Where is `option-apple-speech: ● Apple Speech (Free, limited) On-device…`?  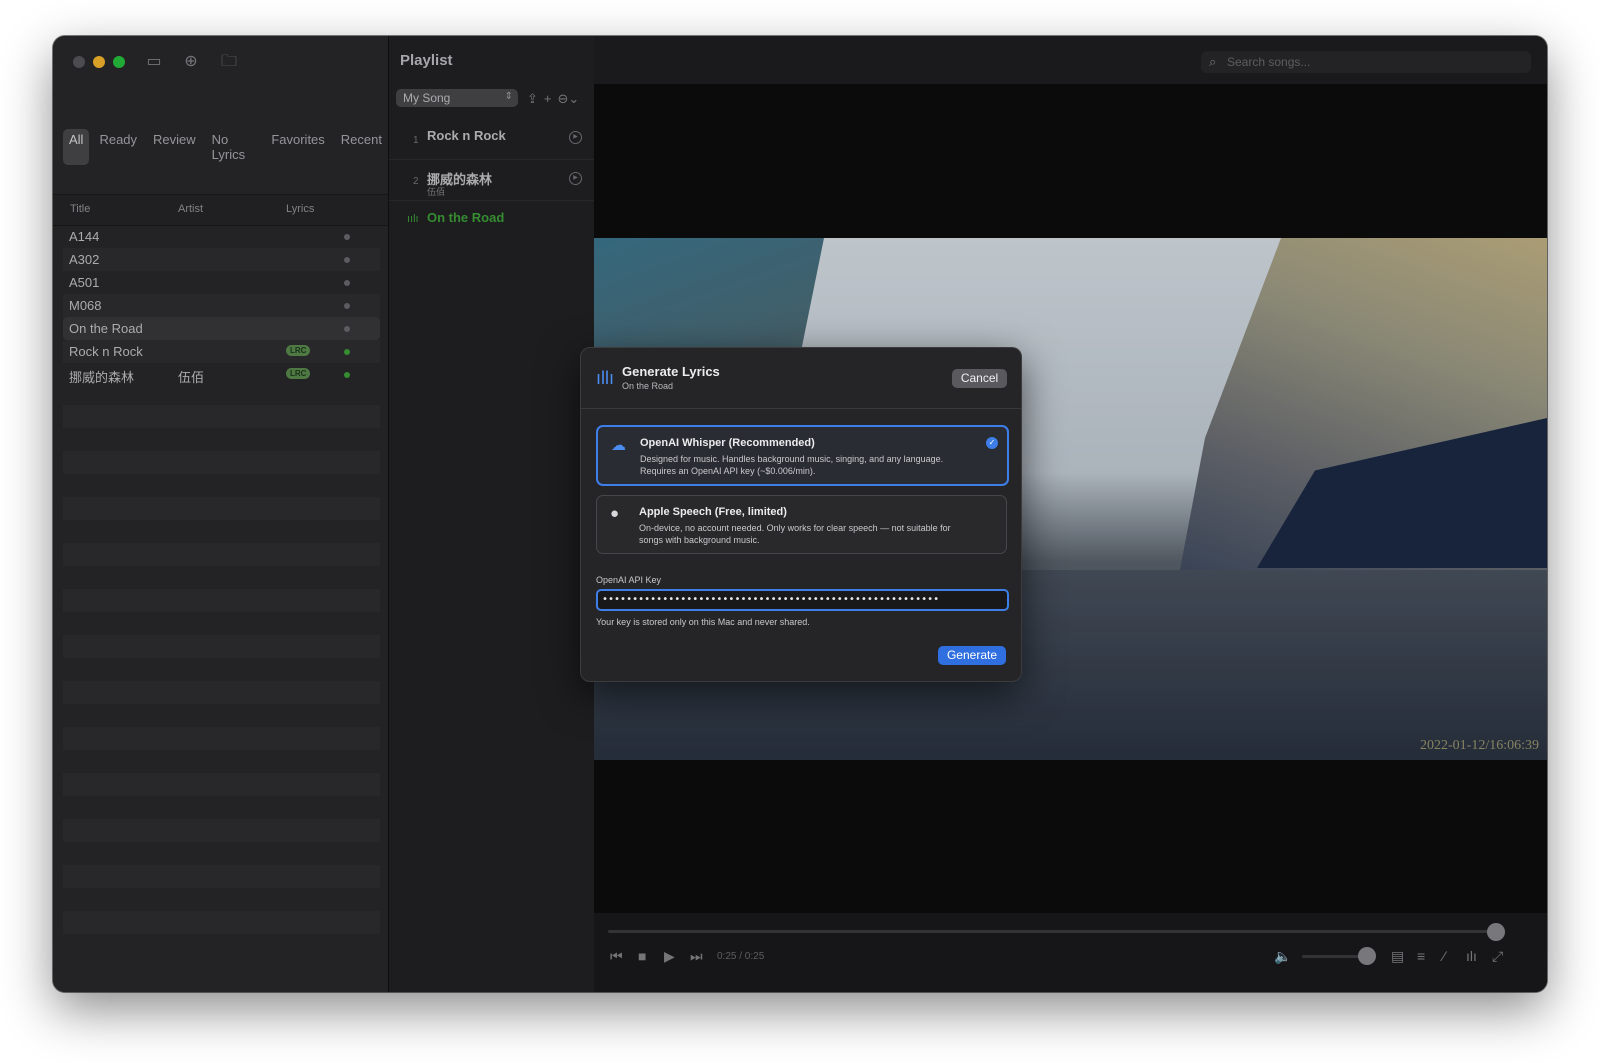 option-apple-speech: ● Apple Speech (Free, limited) On-device… is located at coordinates (801, 524).